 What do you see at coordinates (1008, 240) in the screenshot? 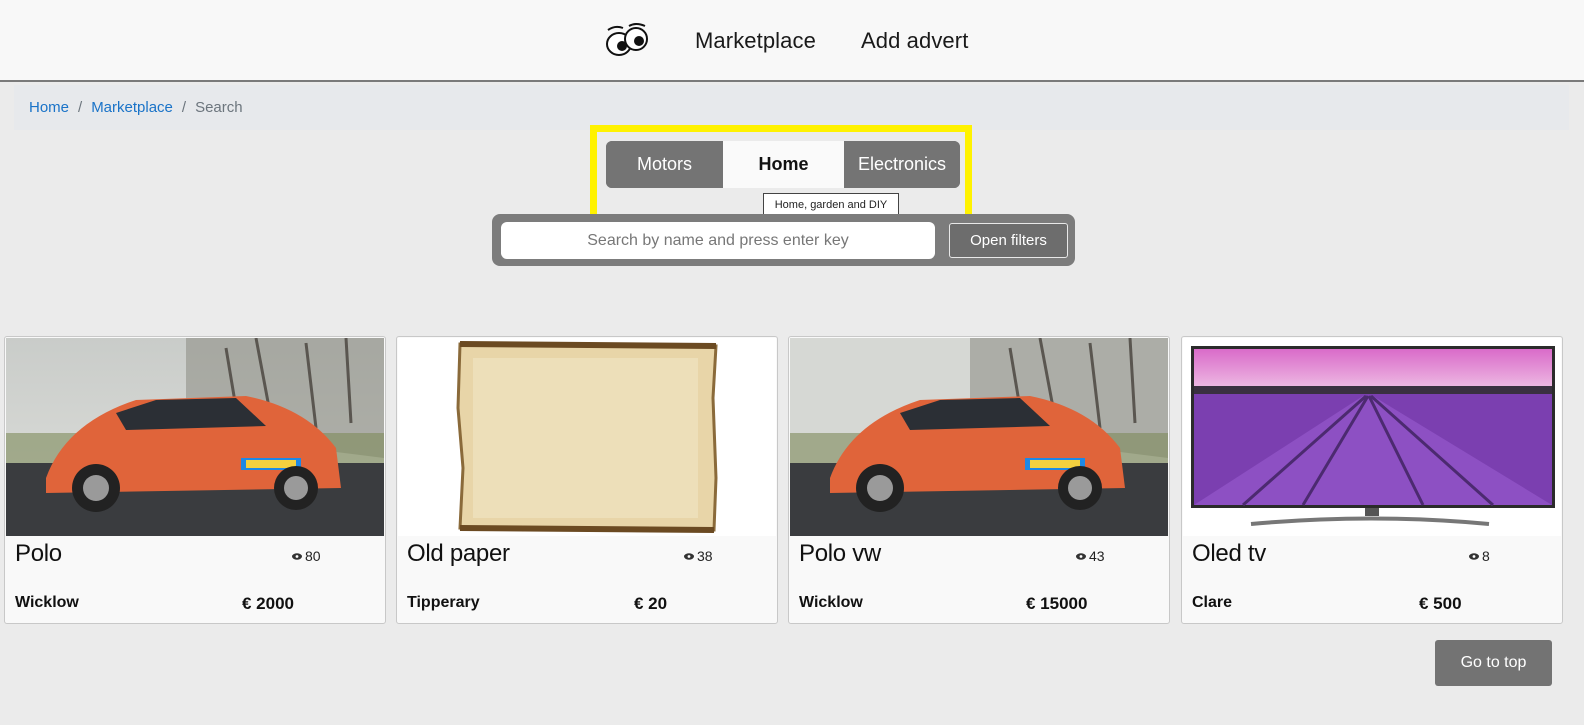
I see `open-filters-button: Open filters` at bounding box center [1008, 240].